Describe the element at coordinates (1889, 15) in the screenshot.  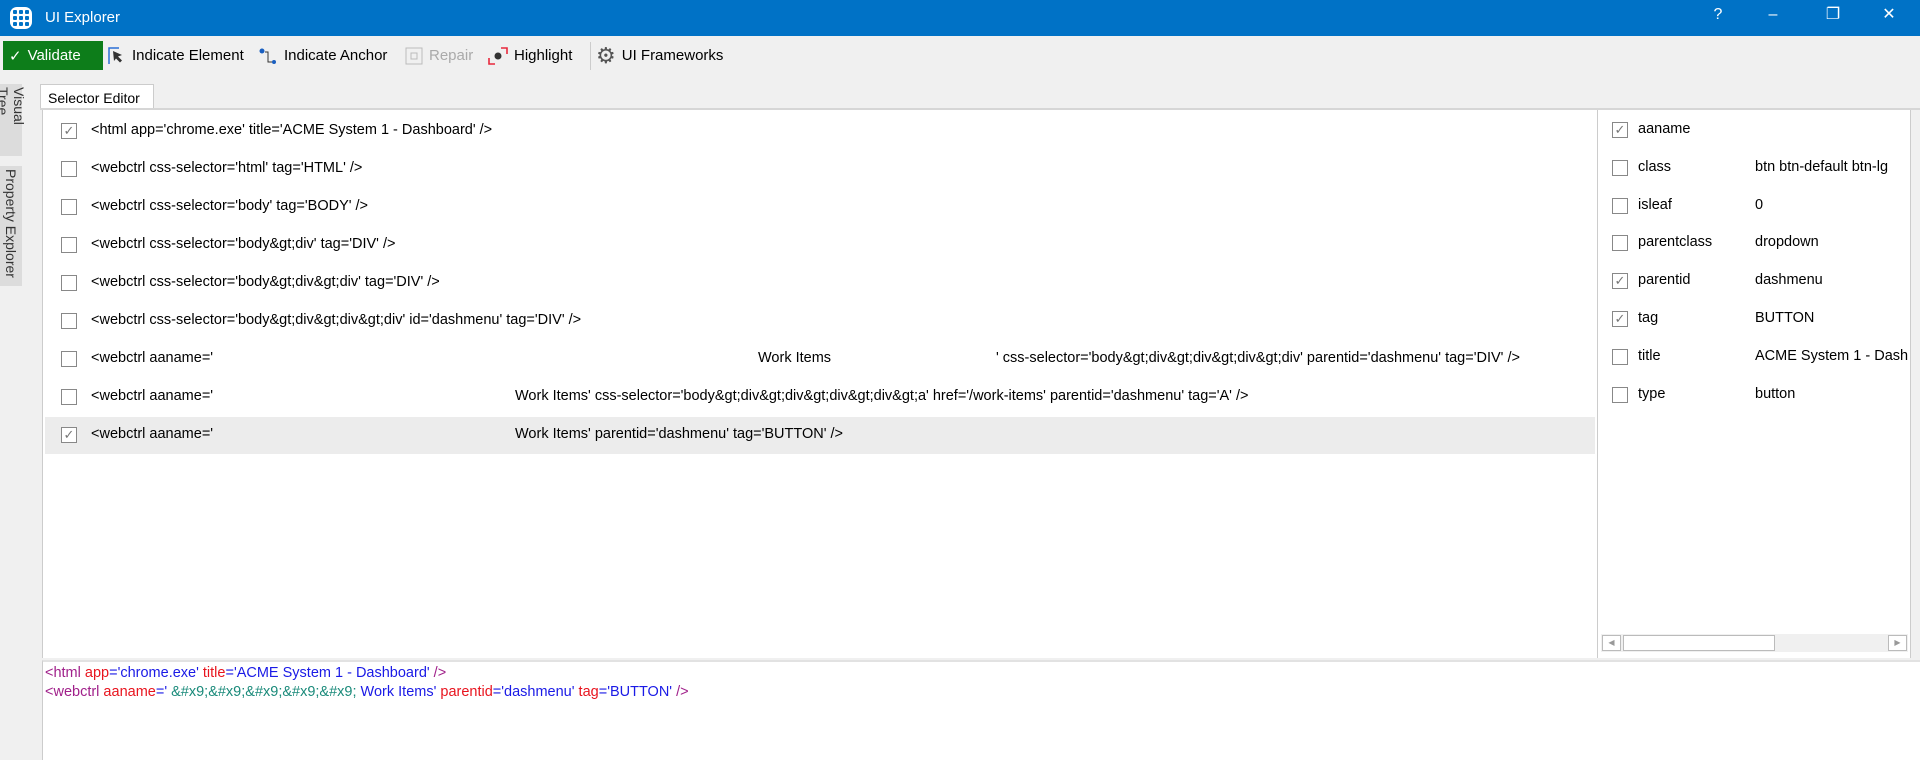
I see `close-button: ✕` at that location.